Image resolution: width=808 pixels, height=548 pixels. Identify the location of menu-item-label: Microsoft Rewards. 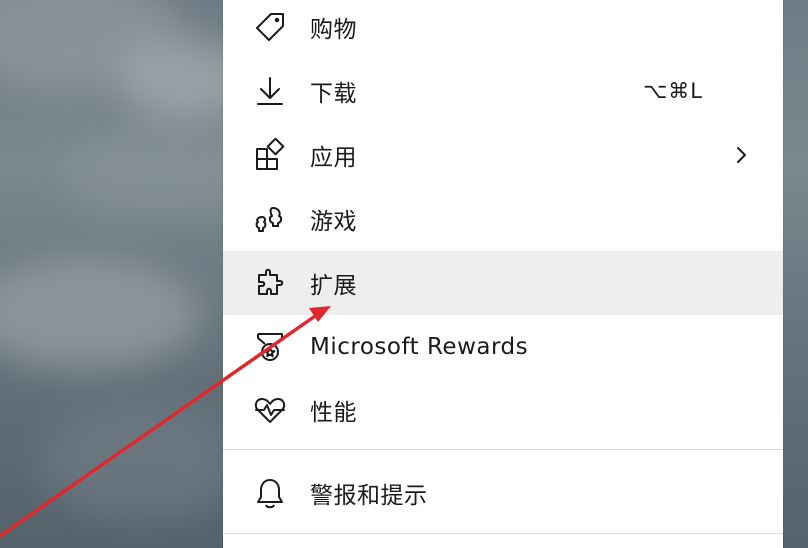
(419, 347).